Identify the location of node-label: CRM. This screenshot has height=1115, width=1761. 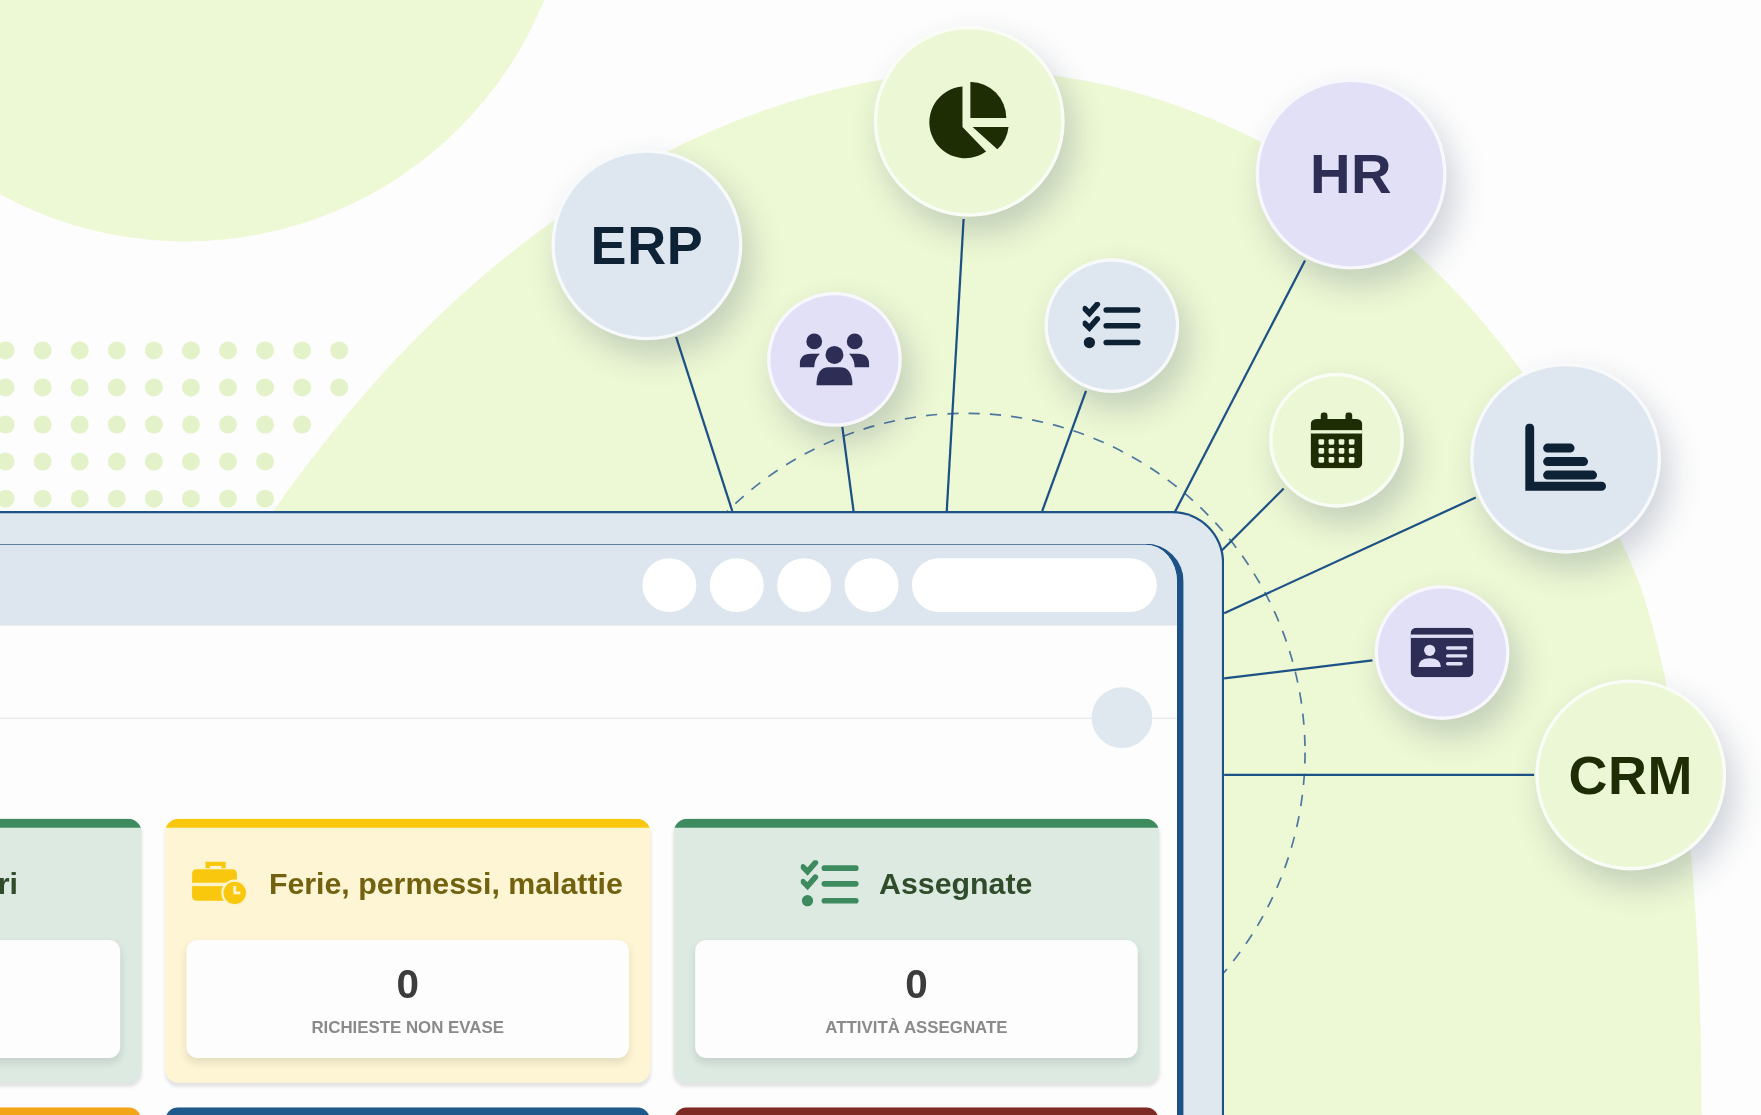
(1630, 775).